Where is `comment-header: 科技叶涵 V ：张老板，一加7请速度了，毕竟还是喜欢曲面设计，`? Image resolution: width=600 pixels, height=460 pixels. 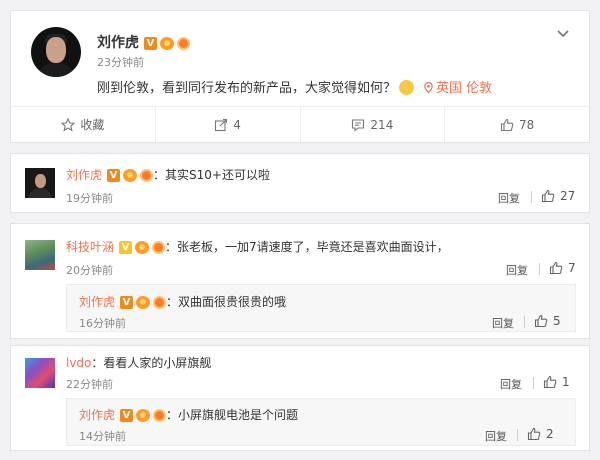 comment-header: 科技叶涵 V ：张老板，一加7请速度了，毕竟还是喜欢曲面设计， is located at coordinates (257, 246).